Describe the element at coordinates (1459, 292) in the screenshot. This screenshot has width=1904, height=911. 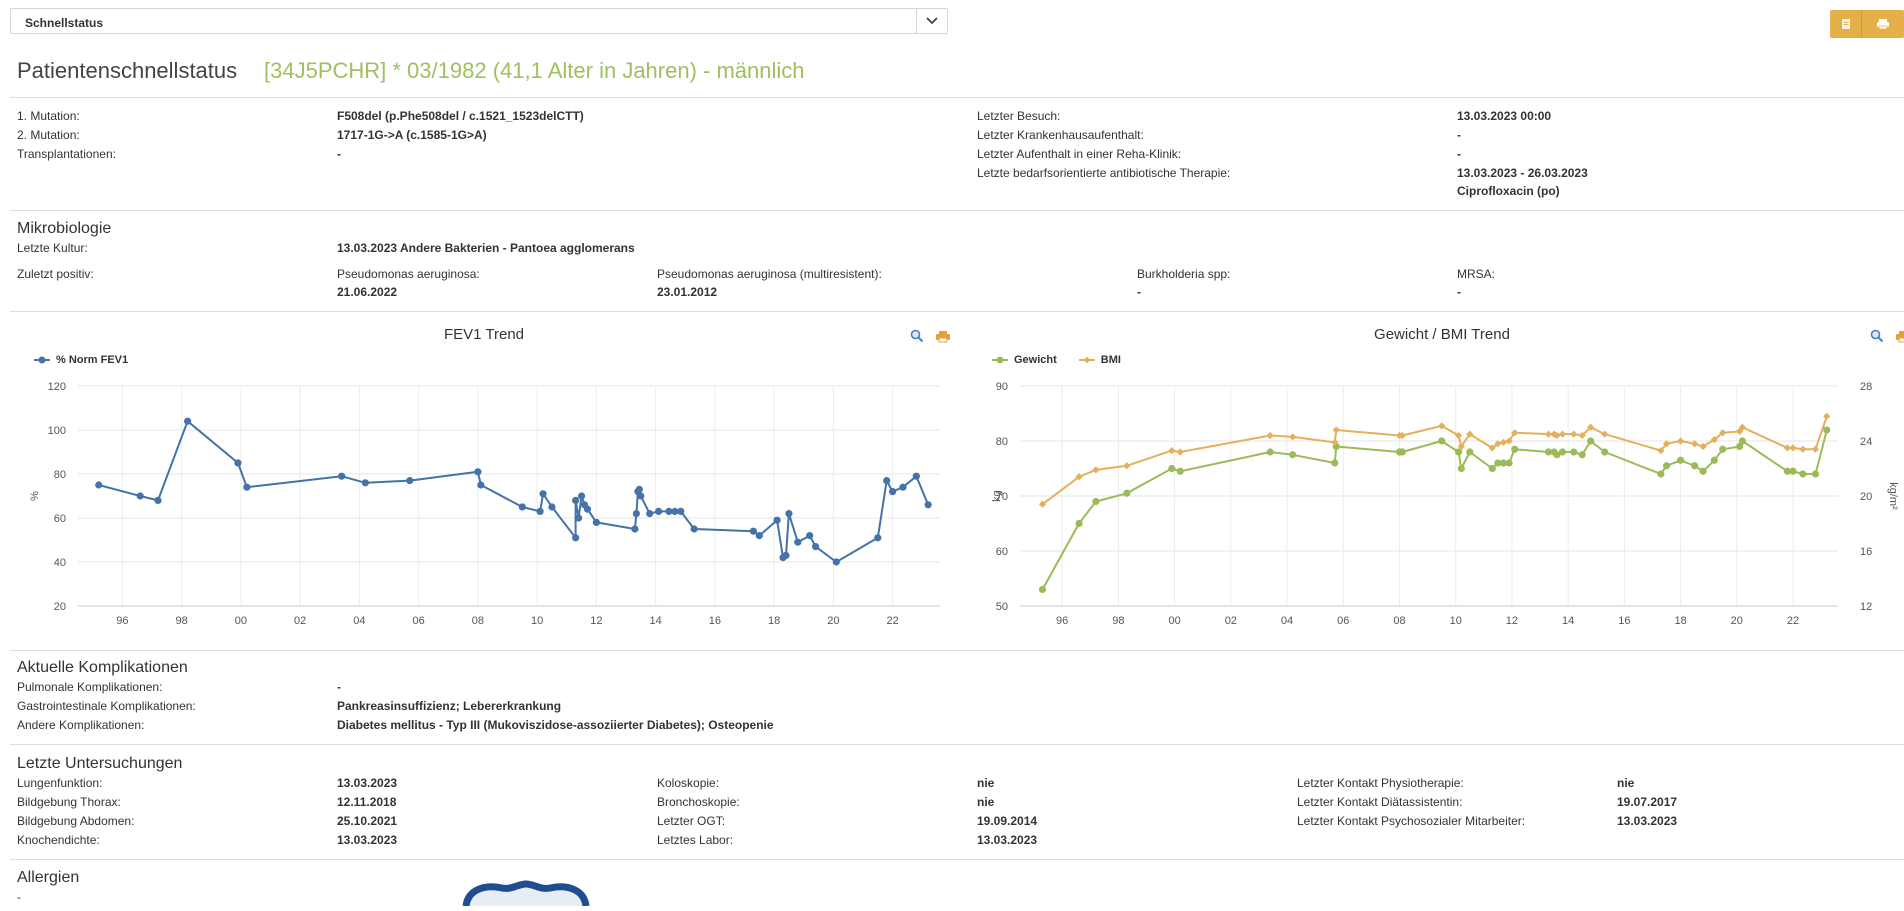
I see `mrsa-value: -` at that location.